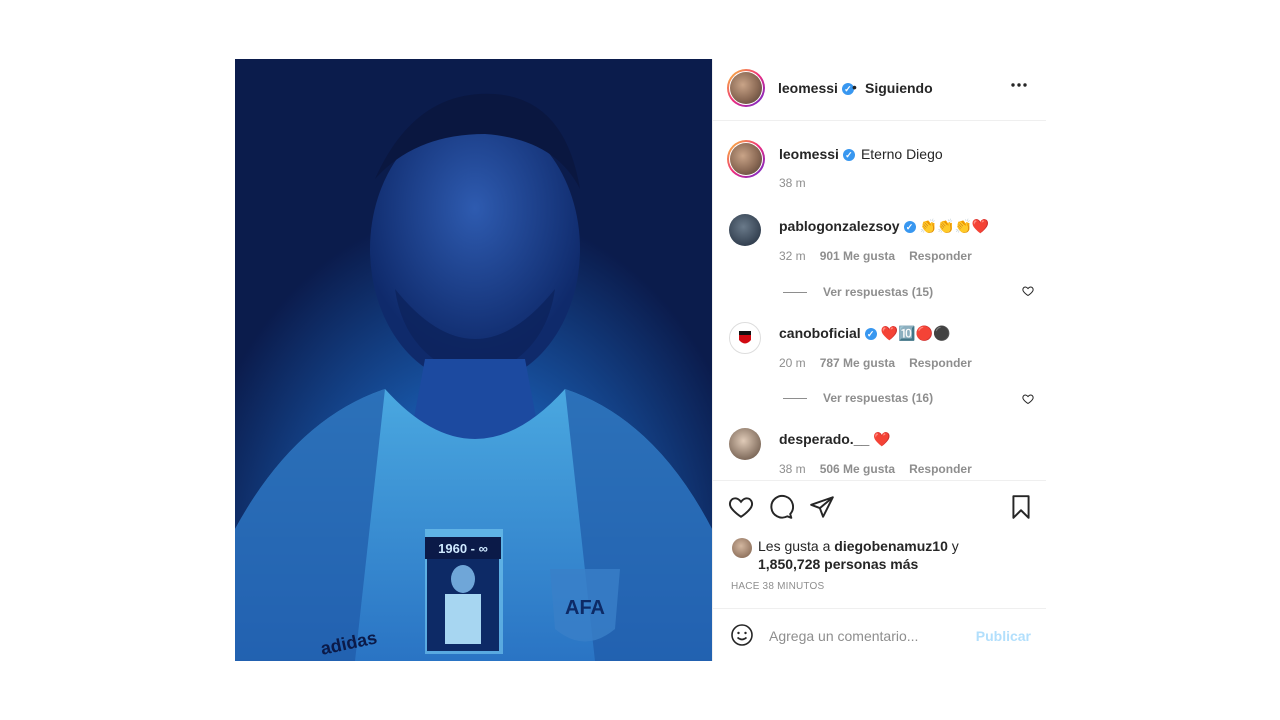 The height and width of the screenshot is (720, 1280). What do you see at coordinates (746, 88) in the screenshot?
I see `author-avatar` at bounding box center [746, 88].